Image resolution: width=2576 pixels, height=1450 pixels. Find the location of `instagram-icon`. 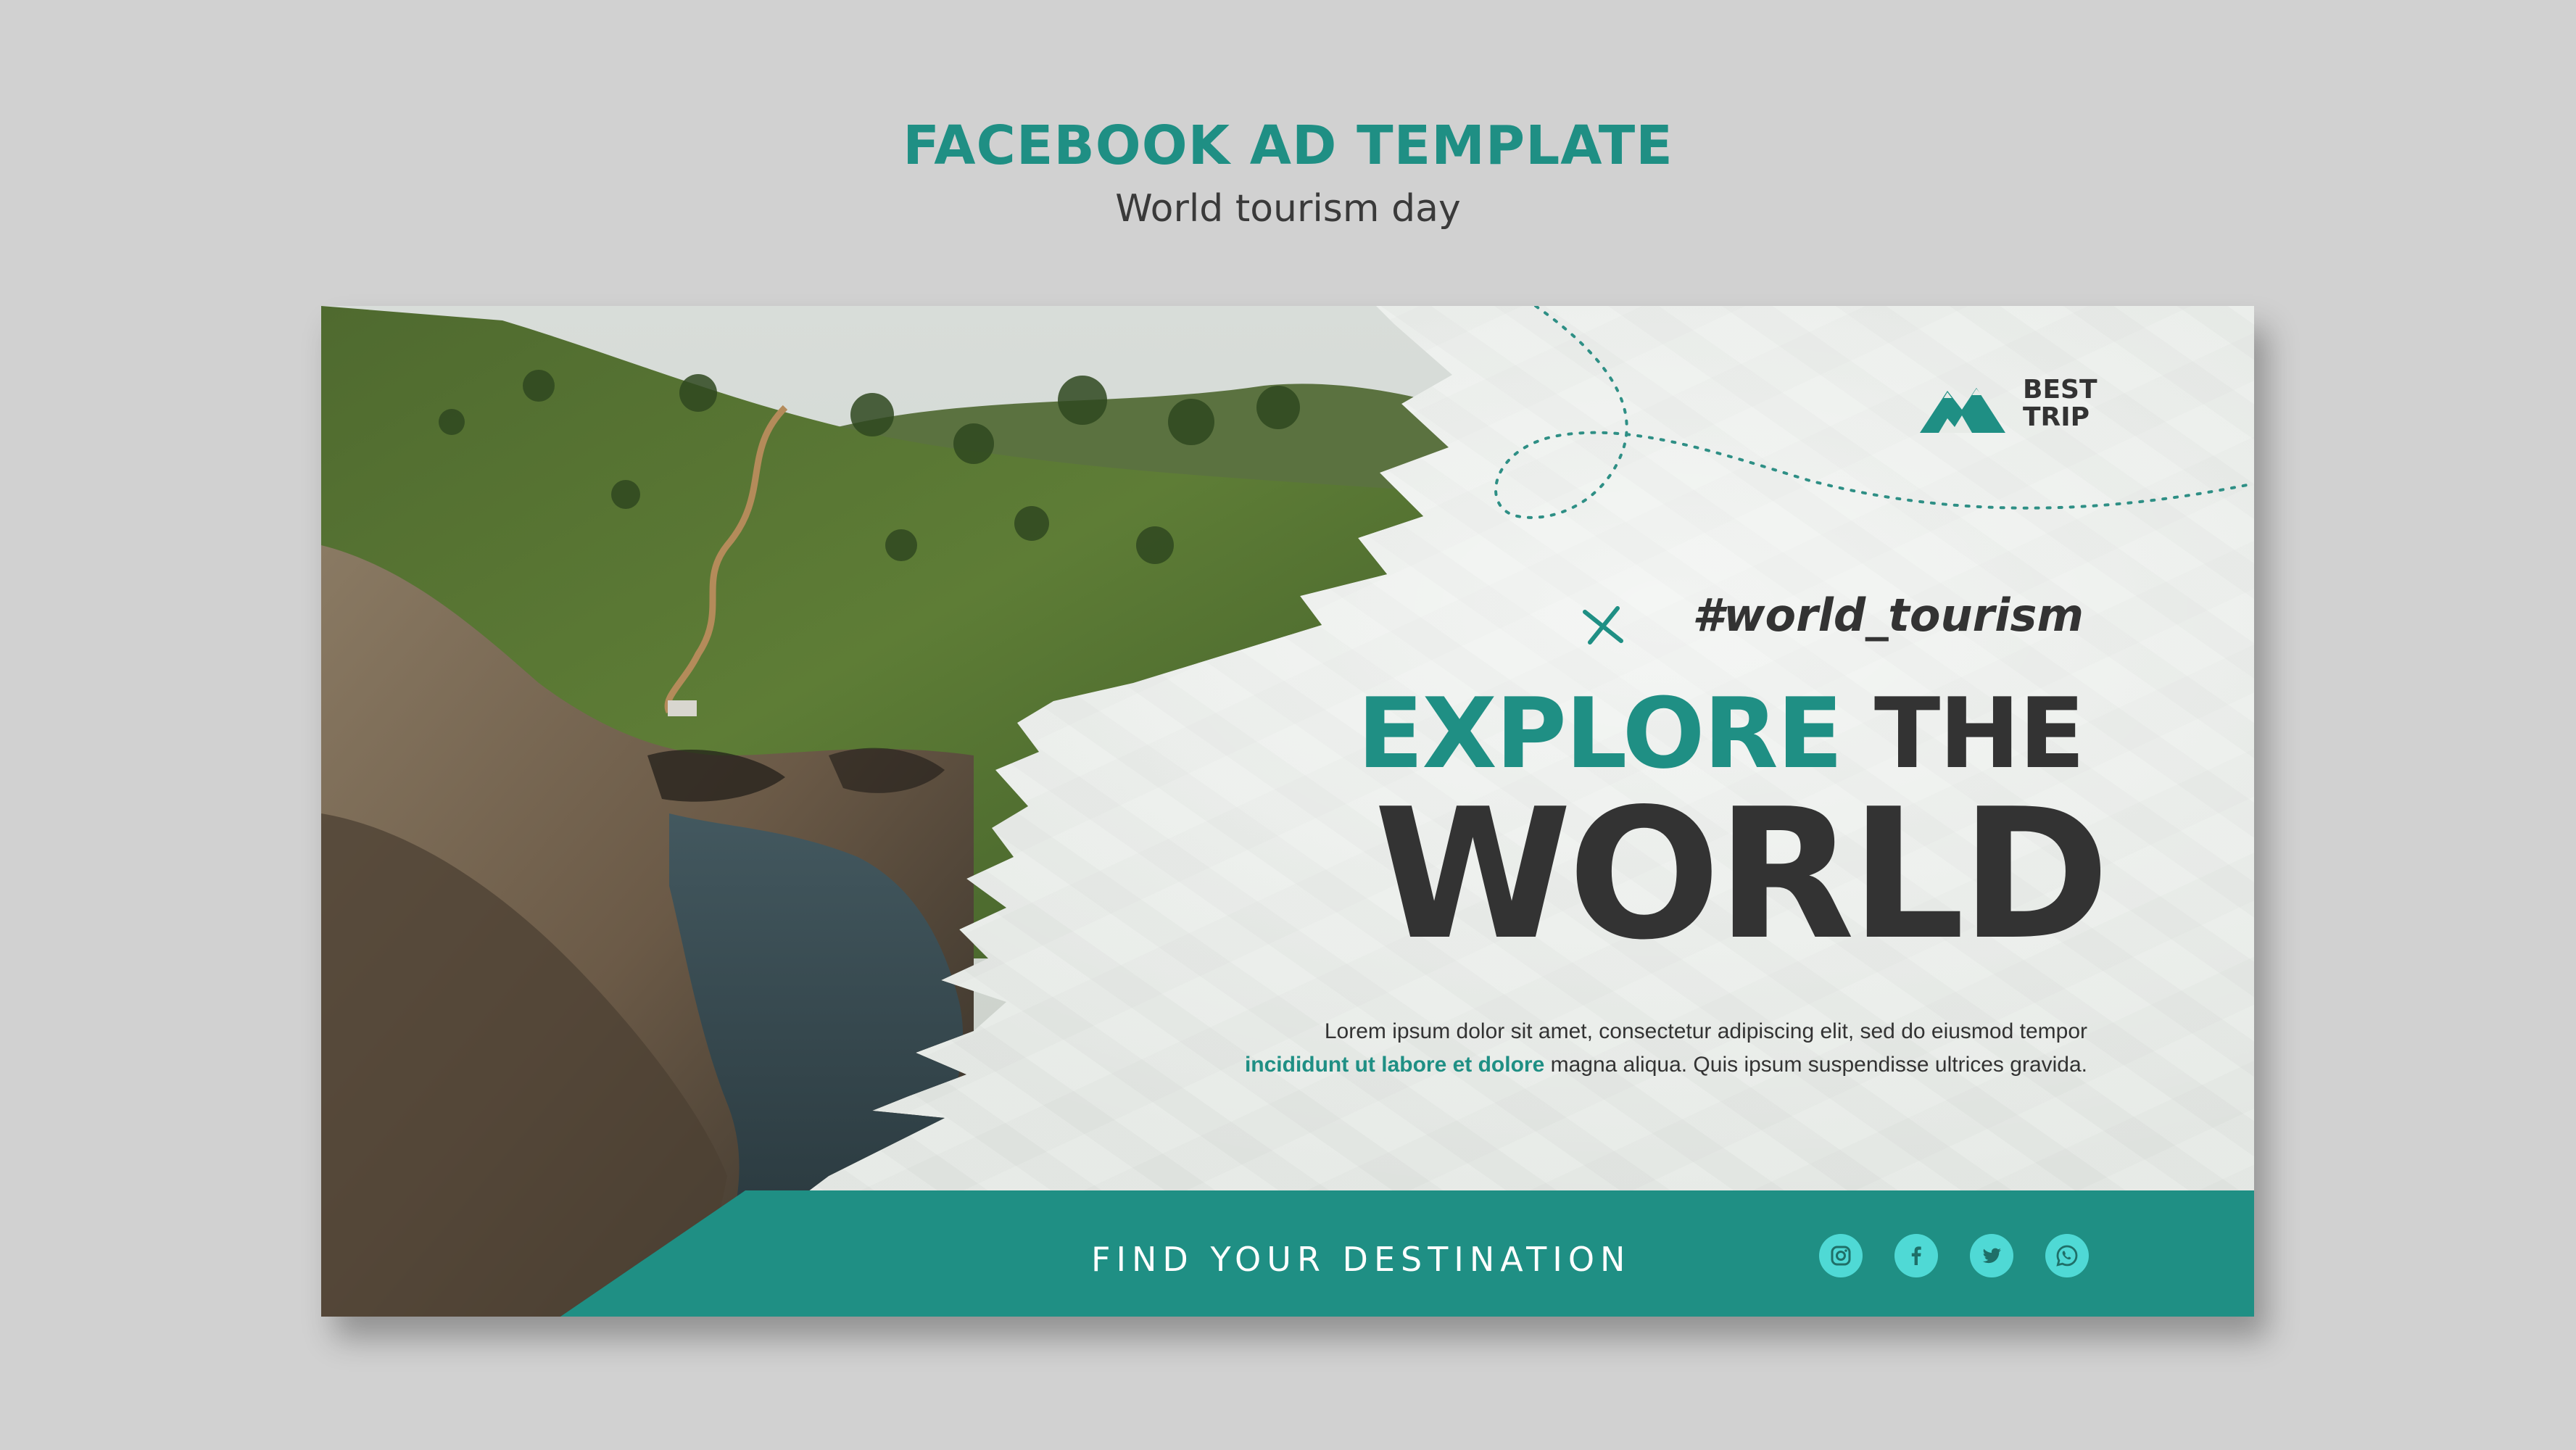

instagram-icon is located at coordinates (1841, 1255).